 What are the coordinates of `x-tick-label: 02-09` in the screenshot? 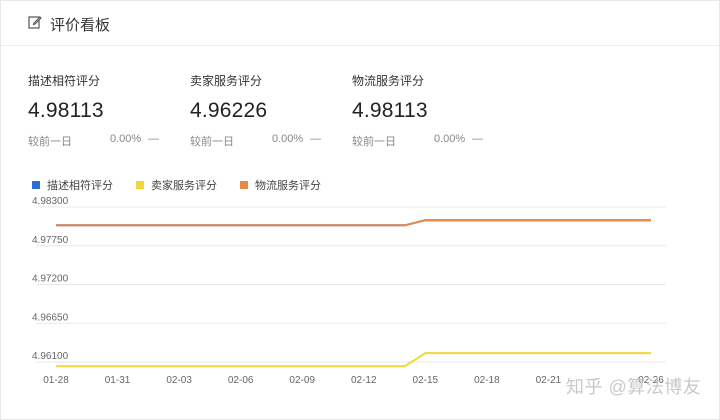 It's located at (302, 380).